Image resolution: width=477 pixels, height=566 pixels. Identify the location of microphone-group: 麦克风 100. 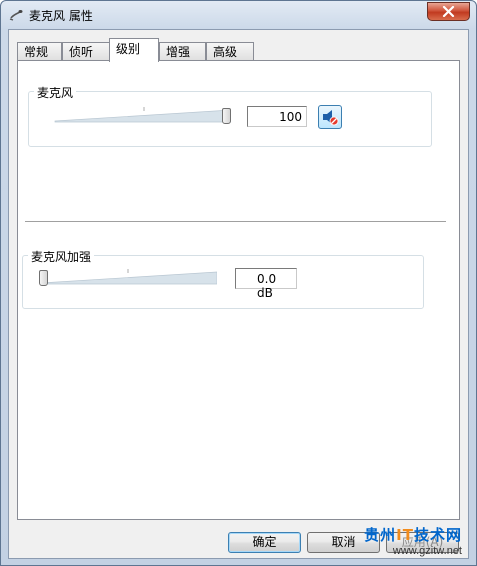
(230, 115).